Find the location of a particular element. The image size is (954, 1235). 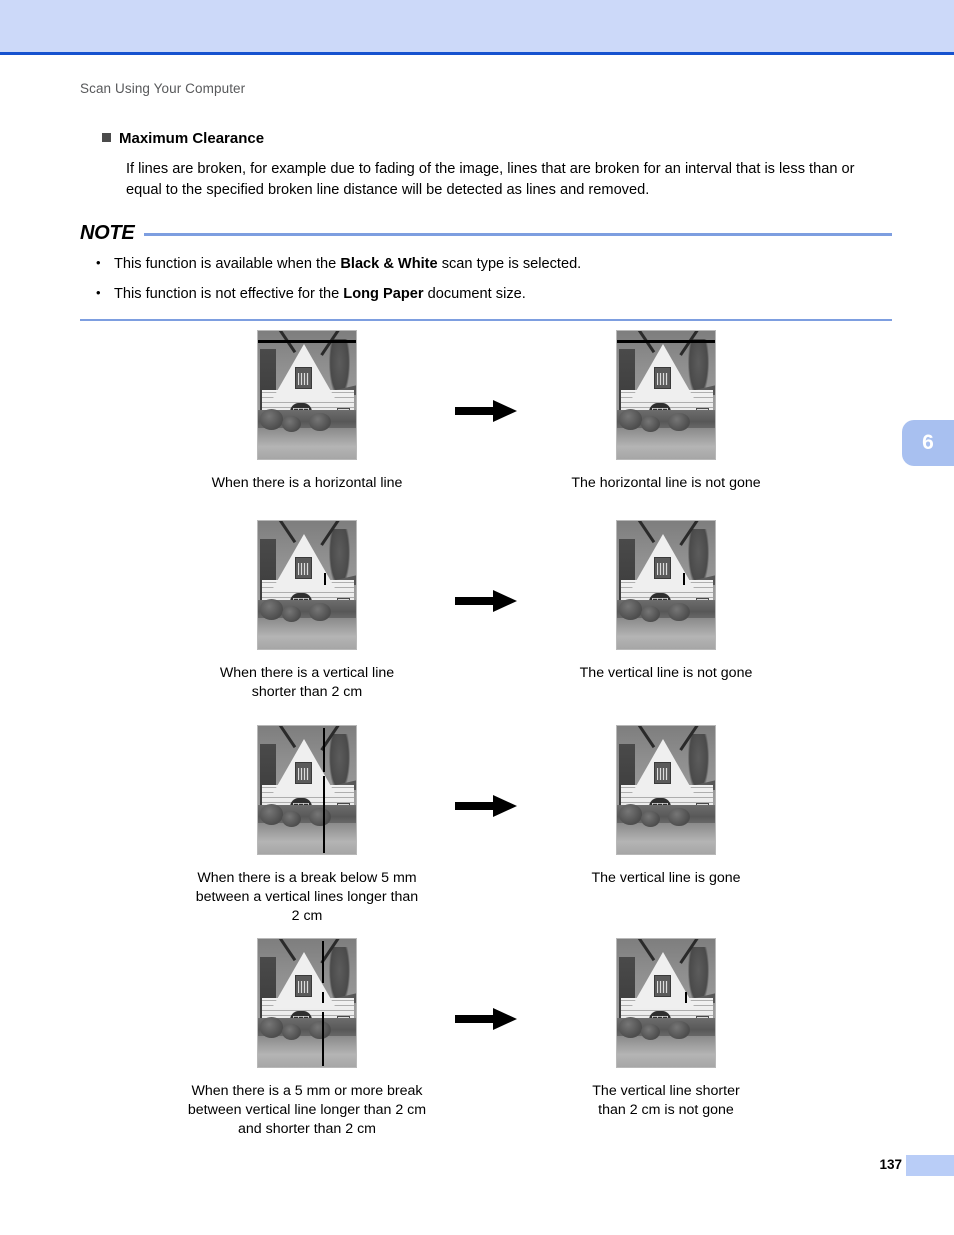

figure-caption-after: The vertical line is not gone is located at coordinates (666, 673).